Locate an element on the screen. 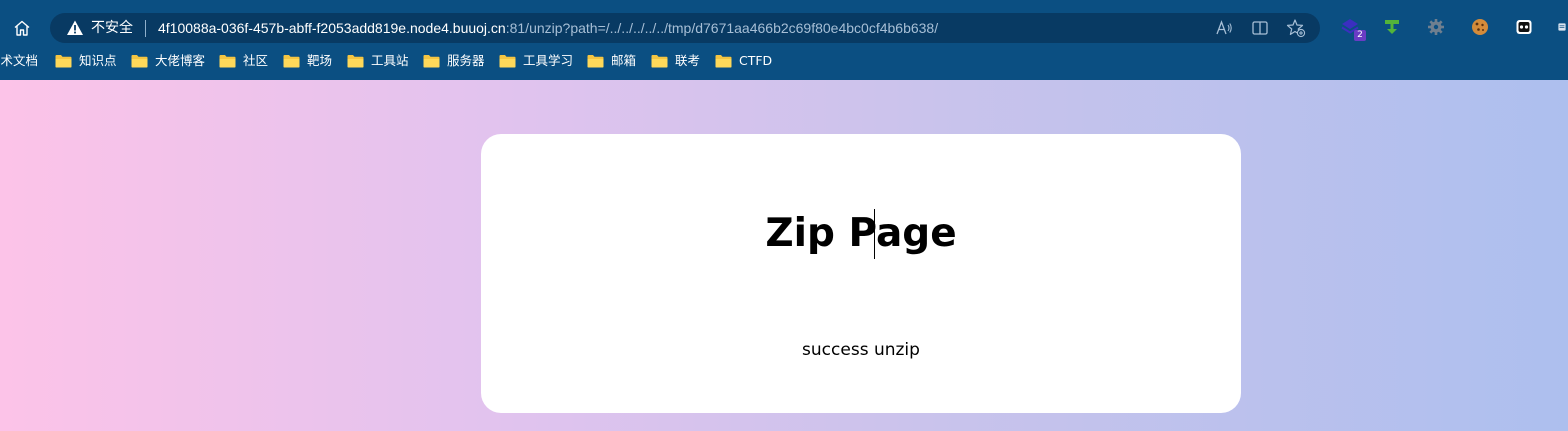 The height and width of the screenshot is (431, 1568). bookmark-label: 工具站 is located at coordinates (390, 60).